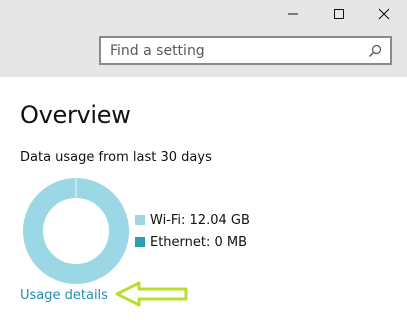  I want to click on legend-swatch-ethernet, so click(140, 242).